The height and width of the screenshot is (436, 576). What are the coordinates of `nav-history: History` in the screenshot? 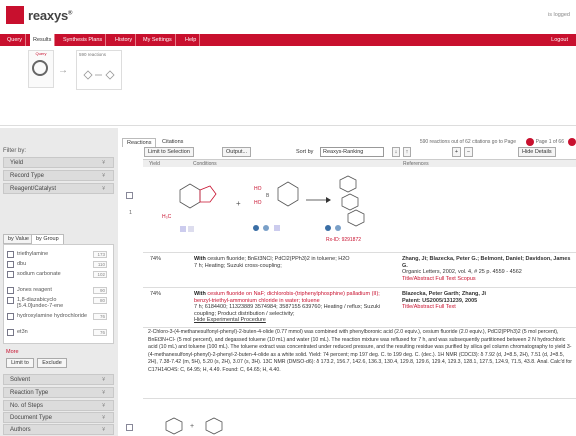 It's located at (124, 40).